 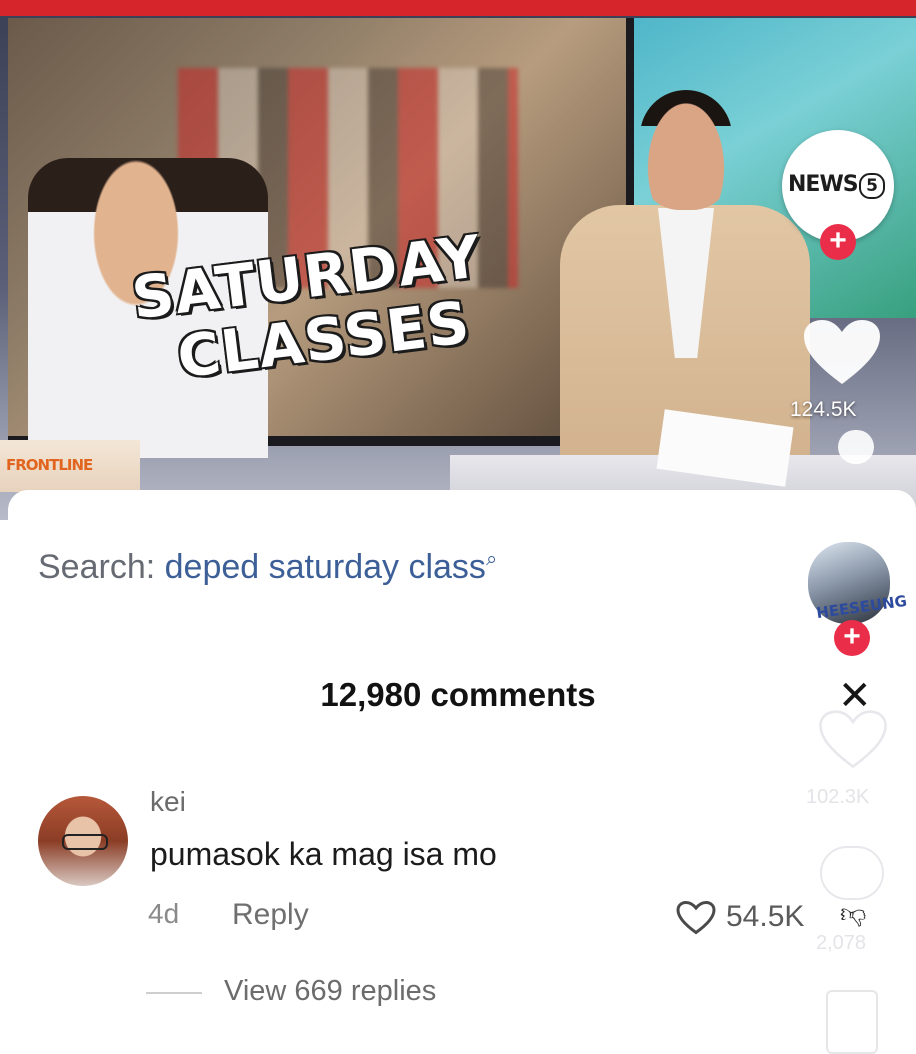 What do you see at coordinates (101, 567) in the screenshot?
I see `search-prefix: Search:` at bounding box center [101, 567].